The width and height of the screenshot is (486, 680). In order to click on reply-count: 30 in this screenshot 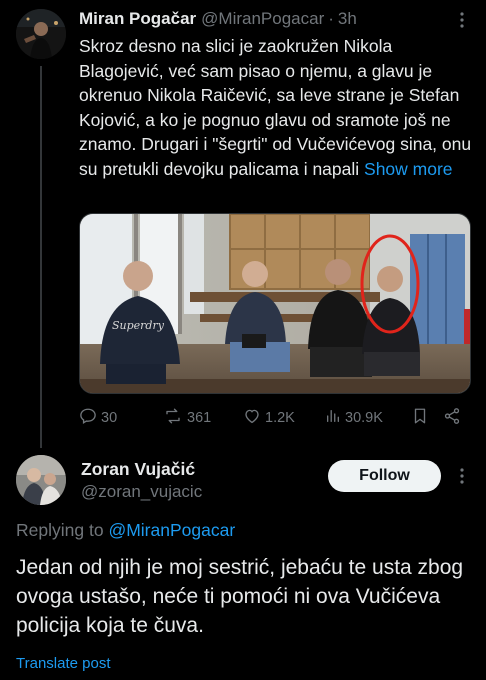, I will do `click(109, 418)`.